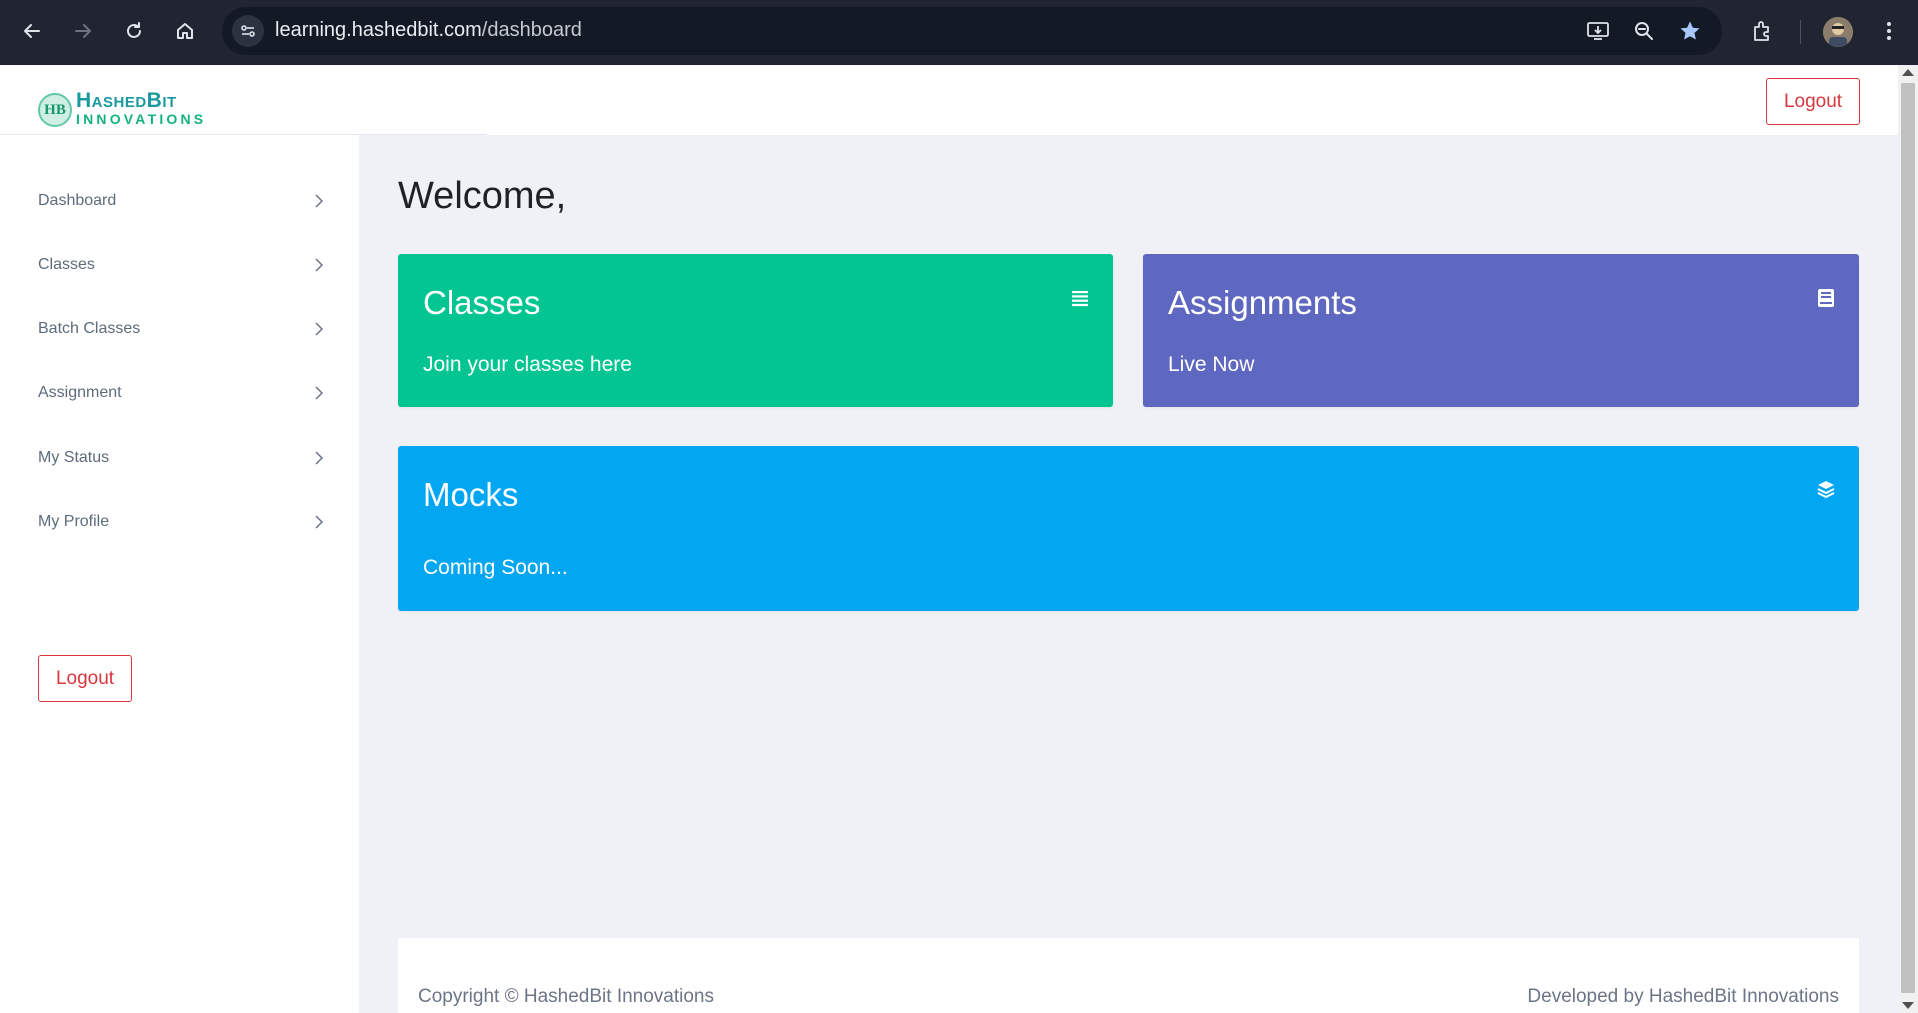 The image size is (1918, 1013). What do you see at coordinates (471, 494) in the screenshot?
I see `card-title: Mocks` at bounding box center [471, 494].